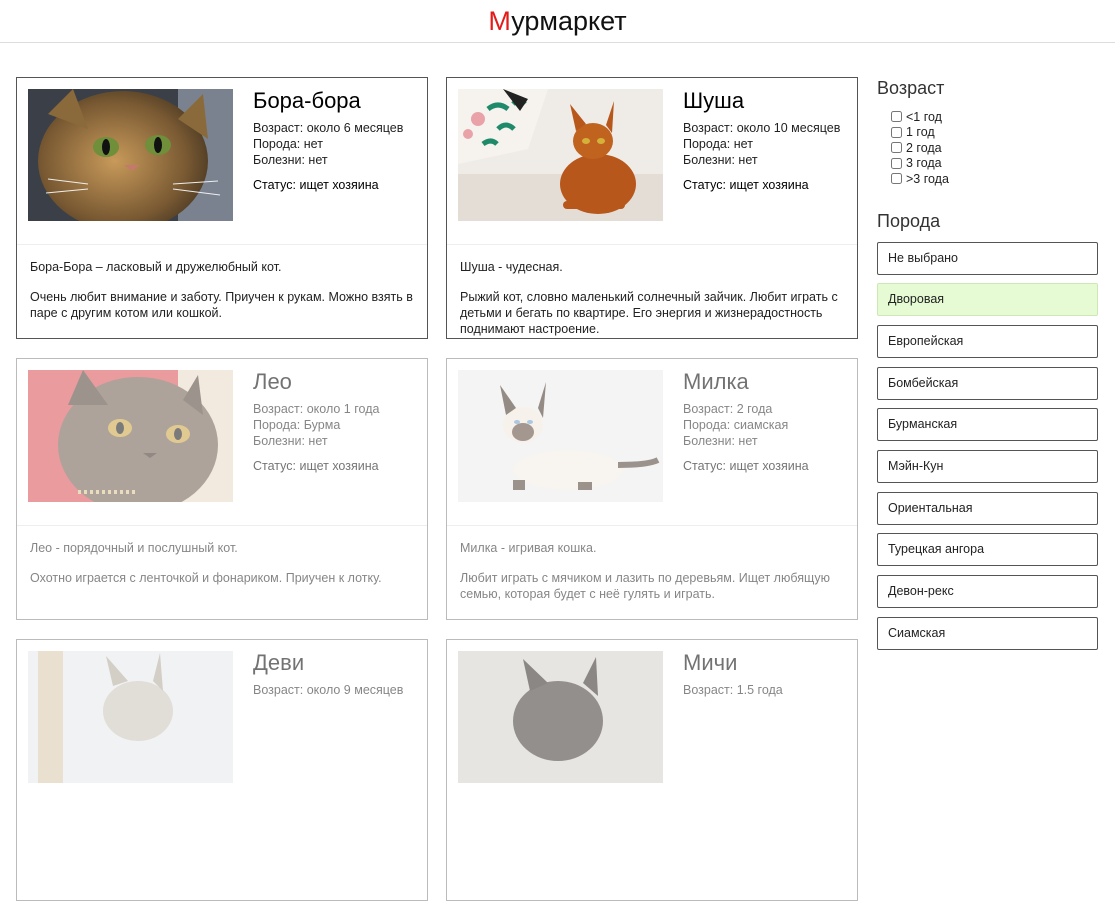  I want to click on cat-info: Деви Возраст: около 9 месяцев, so click(338, 674).